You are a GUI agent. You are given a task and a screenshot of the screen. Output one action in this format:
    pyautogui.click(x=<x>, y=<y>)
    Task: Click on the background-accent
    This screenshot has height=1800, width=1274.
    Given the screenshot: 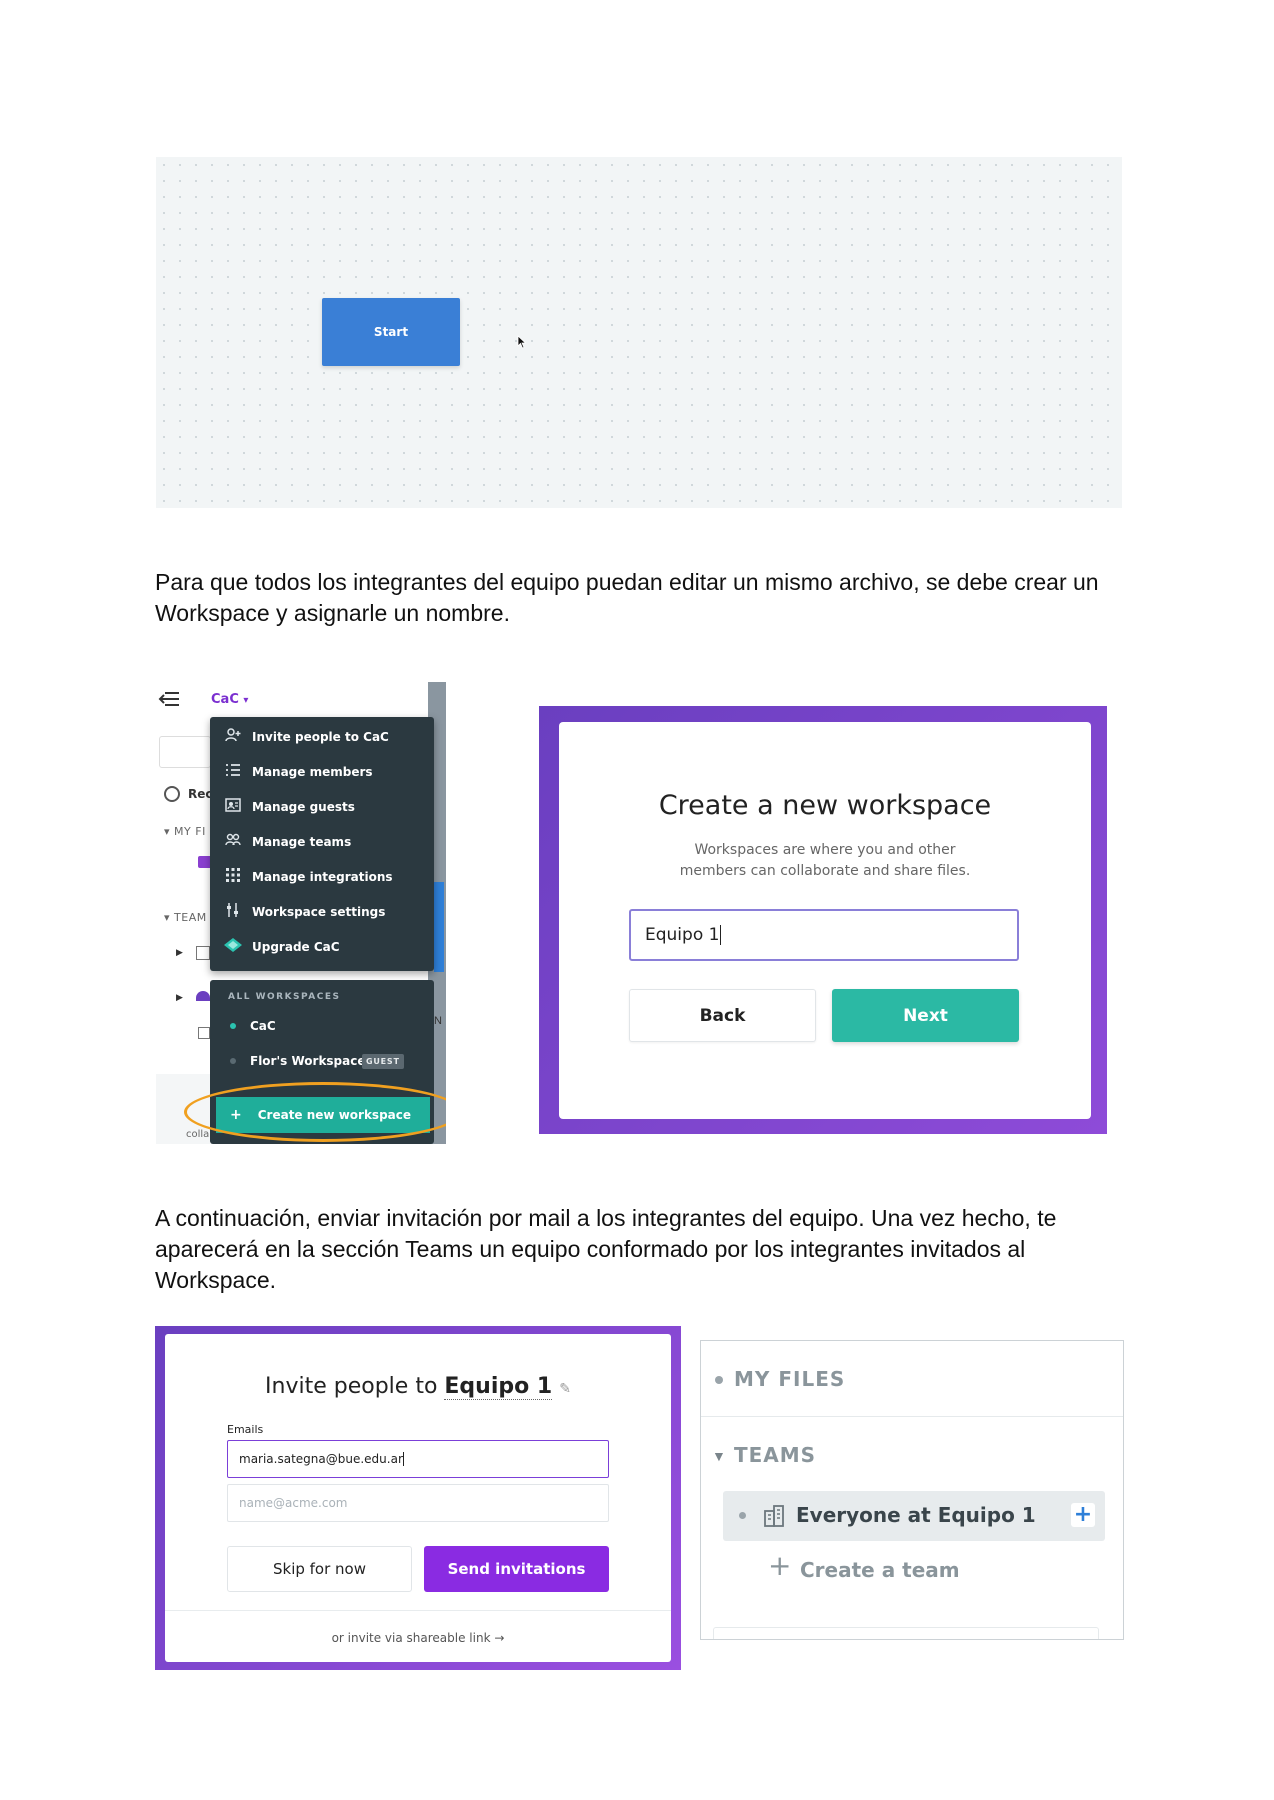 What is the action you would take?
    pyautogui.click(x=439, y=927)
    